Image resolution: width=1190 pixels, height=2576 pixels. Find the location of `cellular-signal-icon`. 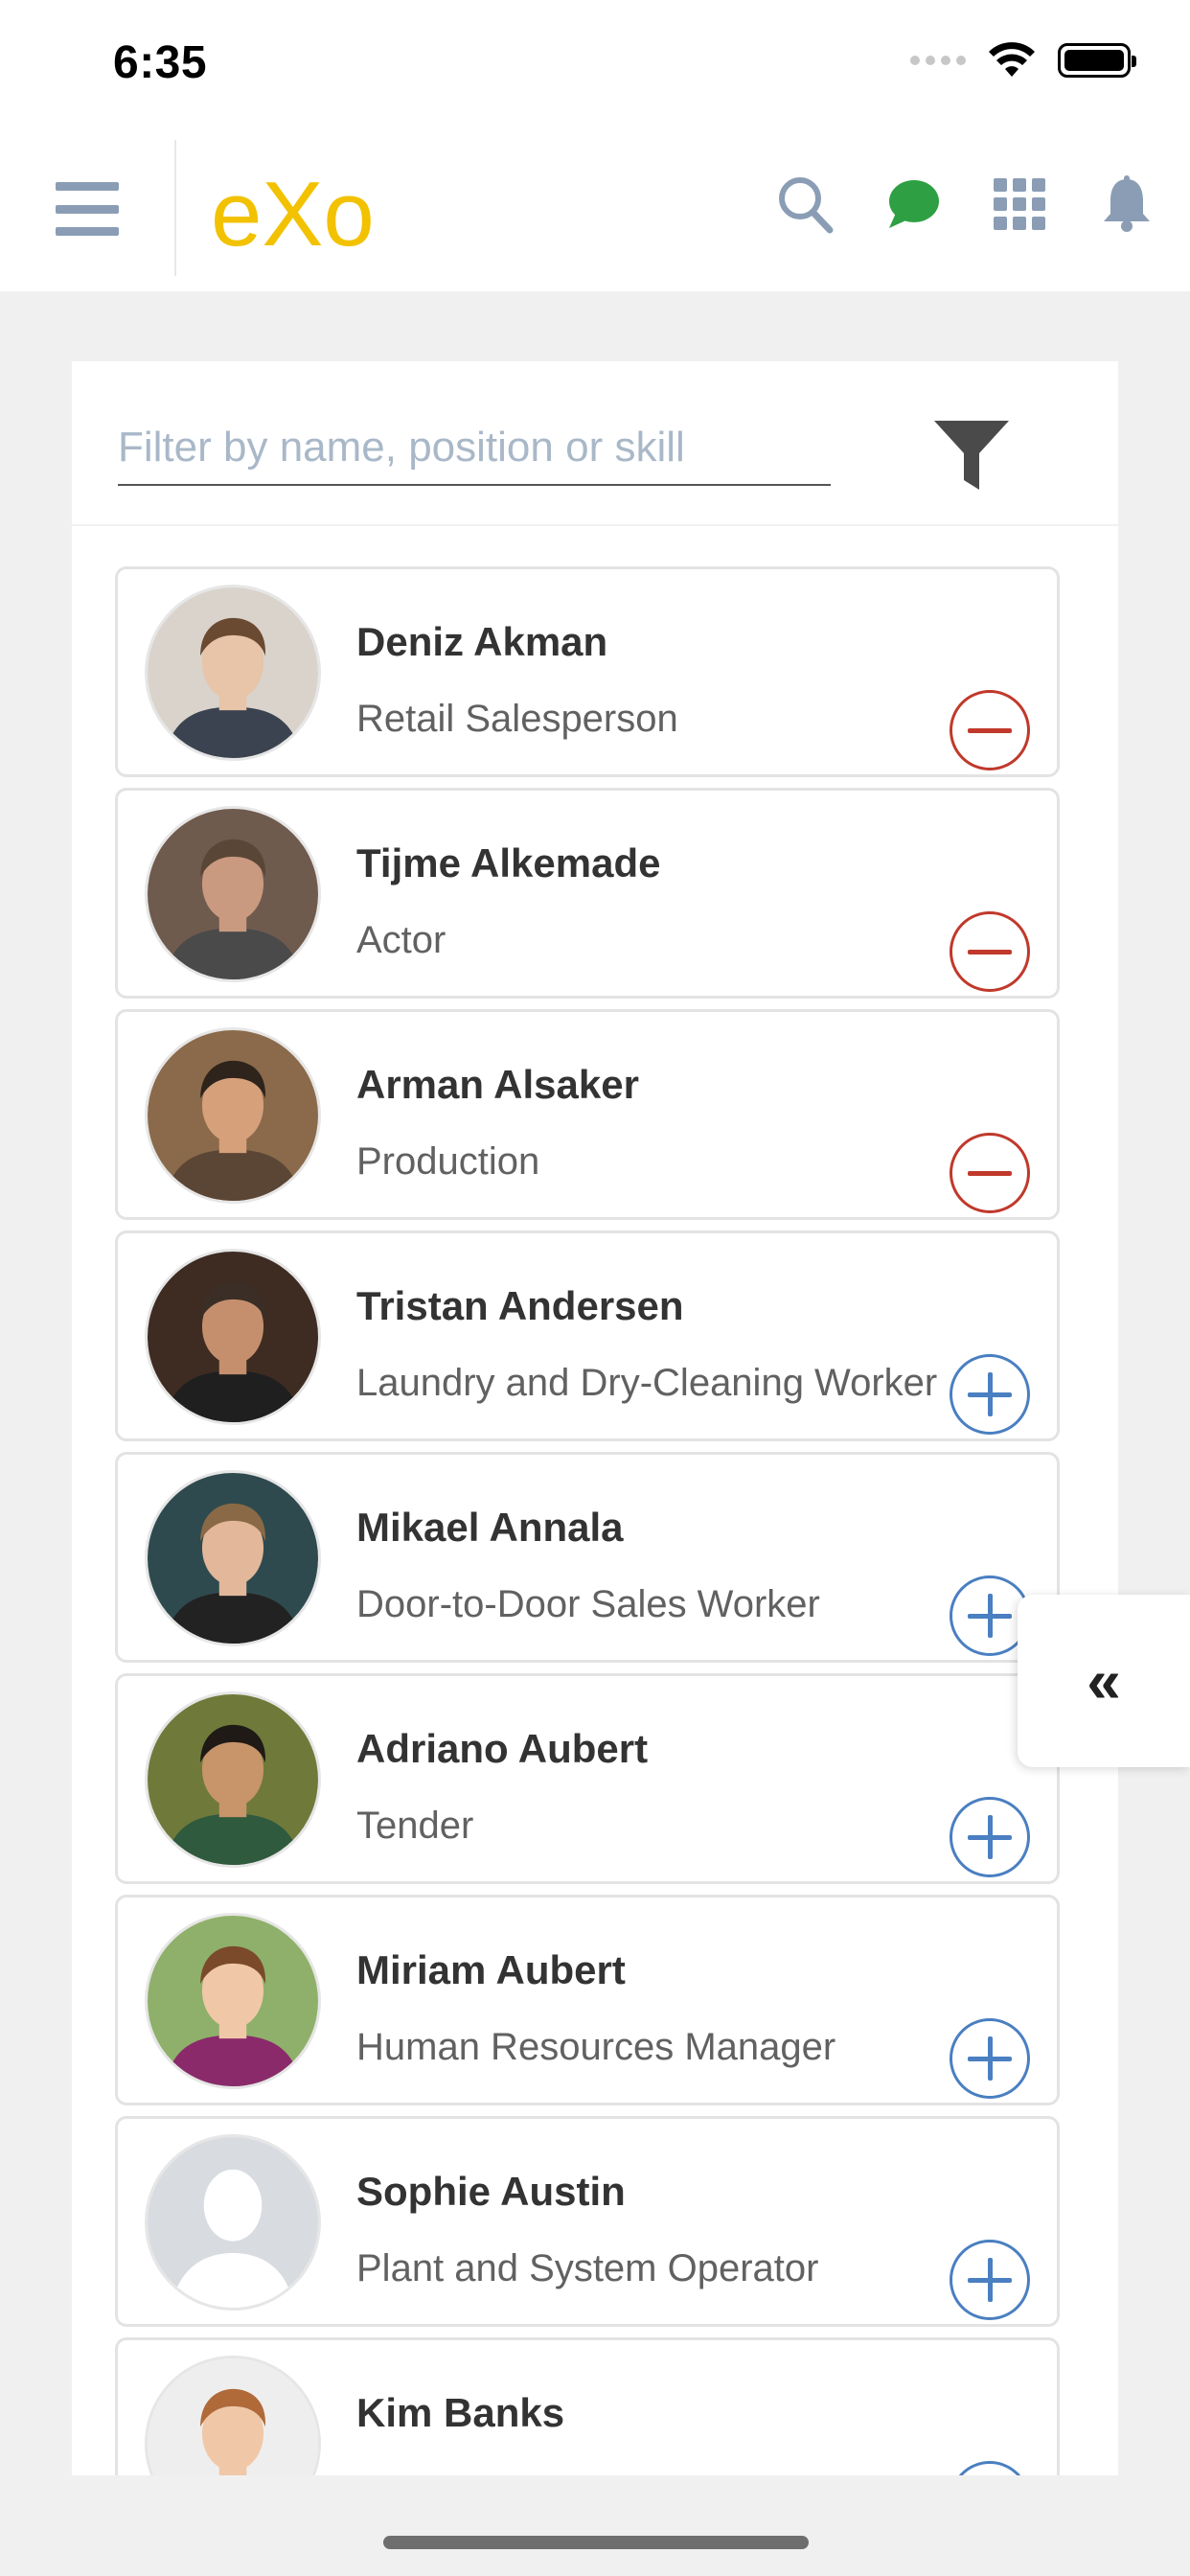

cellular-signal-icon is located at coordinates (938, 60).